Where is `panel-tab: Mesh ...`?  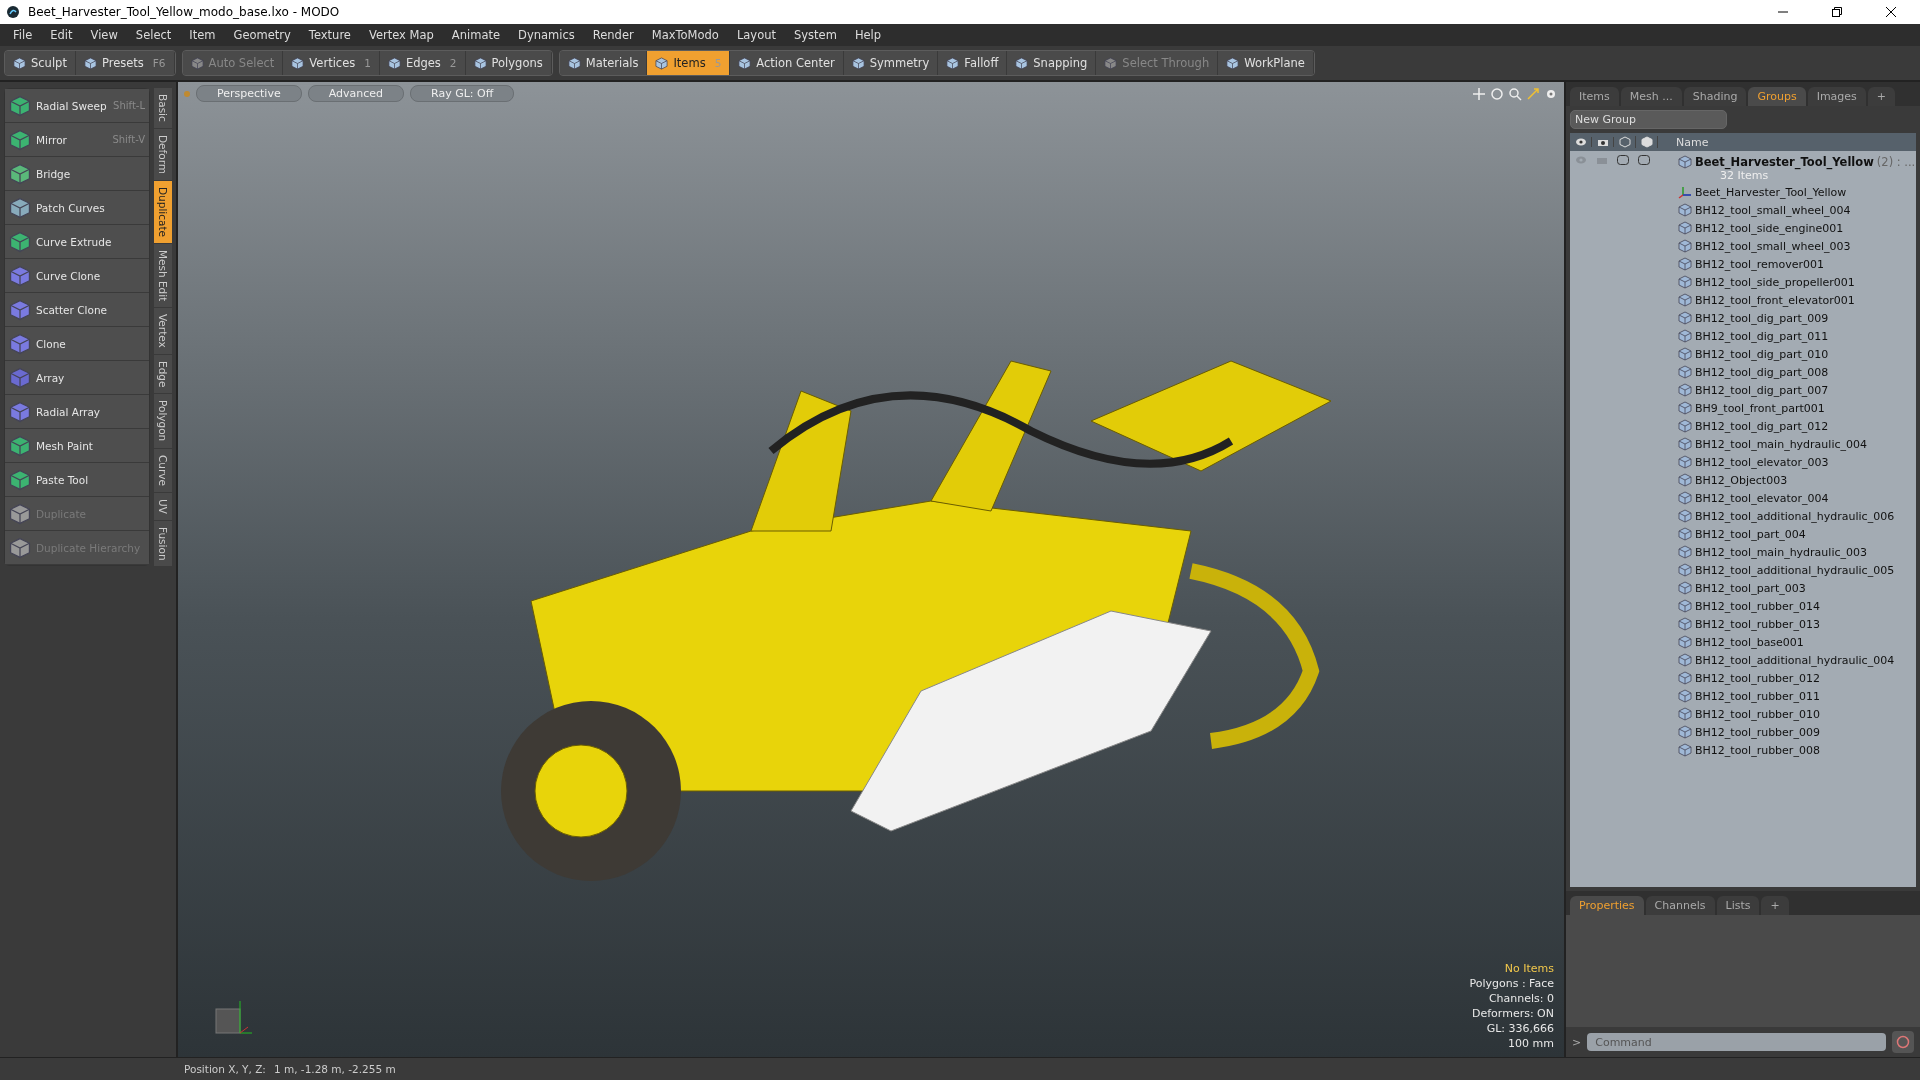
panel-tab: Mesh ... is located at coordinates (1651, 96).